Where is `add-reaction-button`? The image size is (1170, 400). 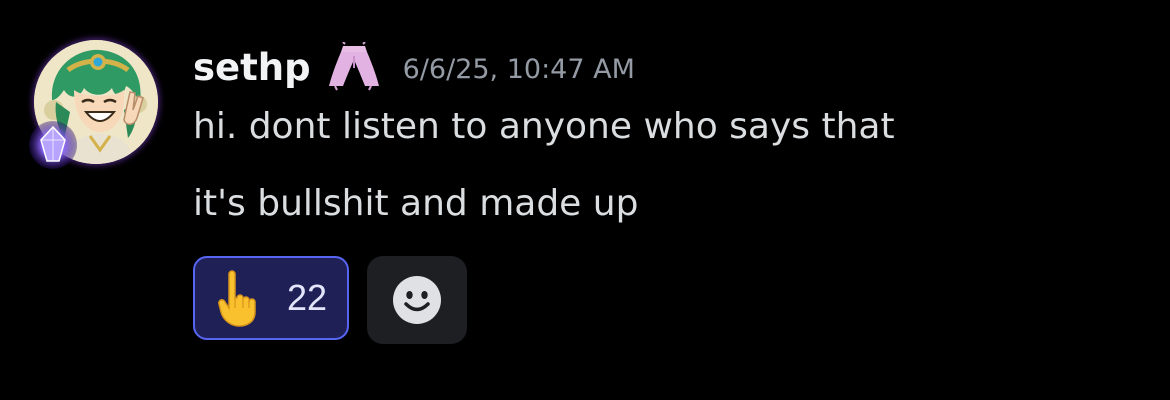 add-reaction-button is located at coordinates (417, 300).